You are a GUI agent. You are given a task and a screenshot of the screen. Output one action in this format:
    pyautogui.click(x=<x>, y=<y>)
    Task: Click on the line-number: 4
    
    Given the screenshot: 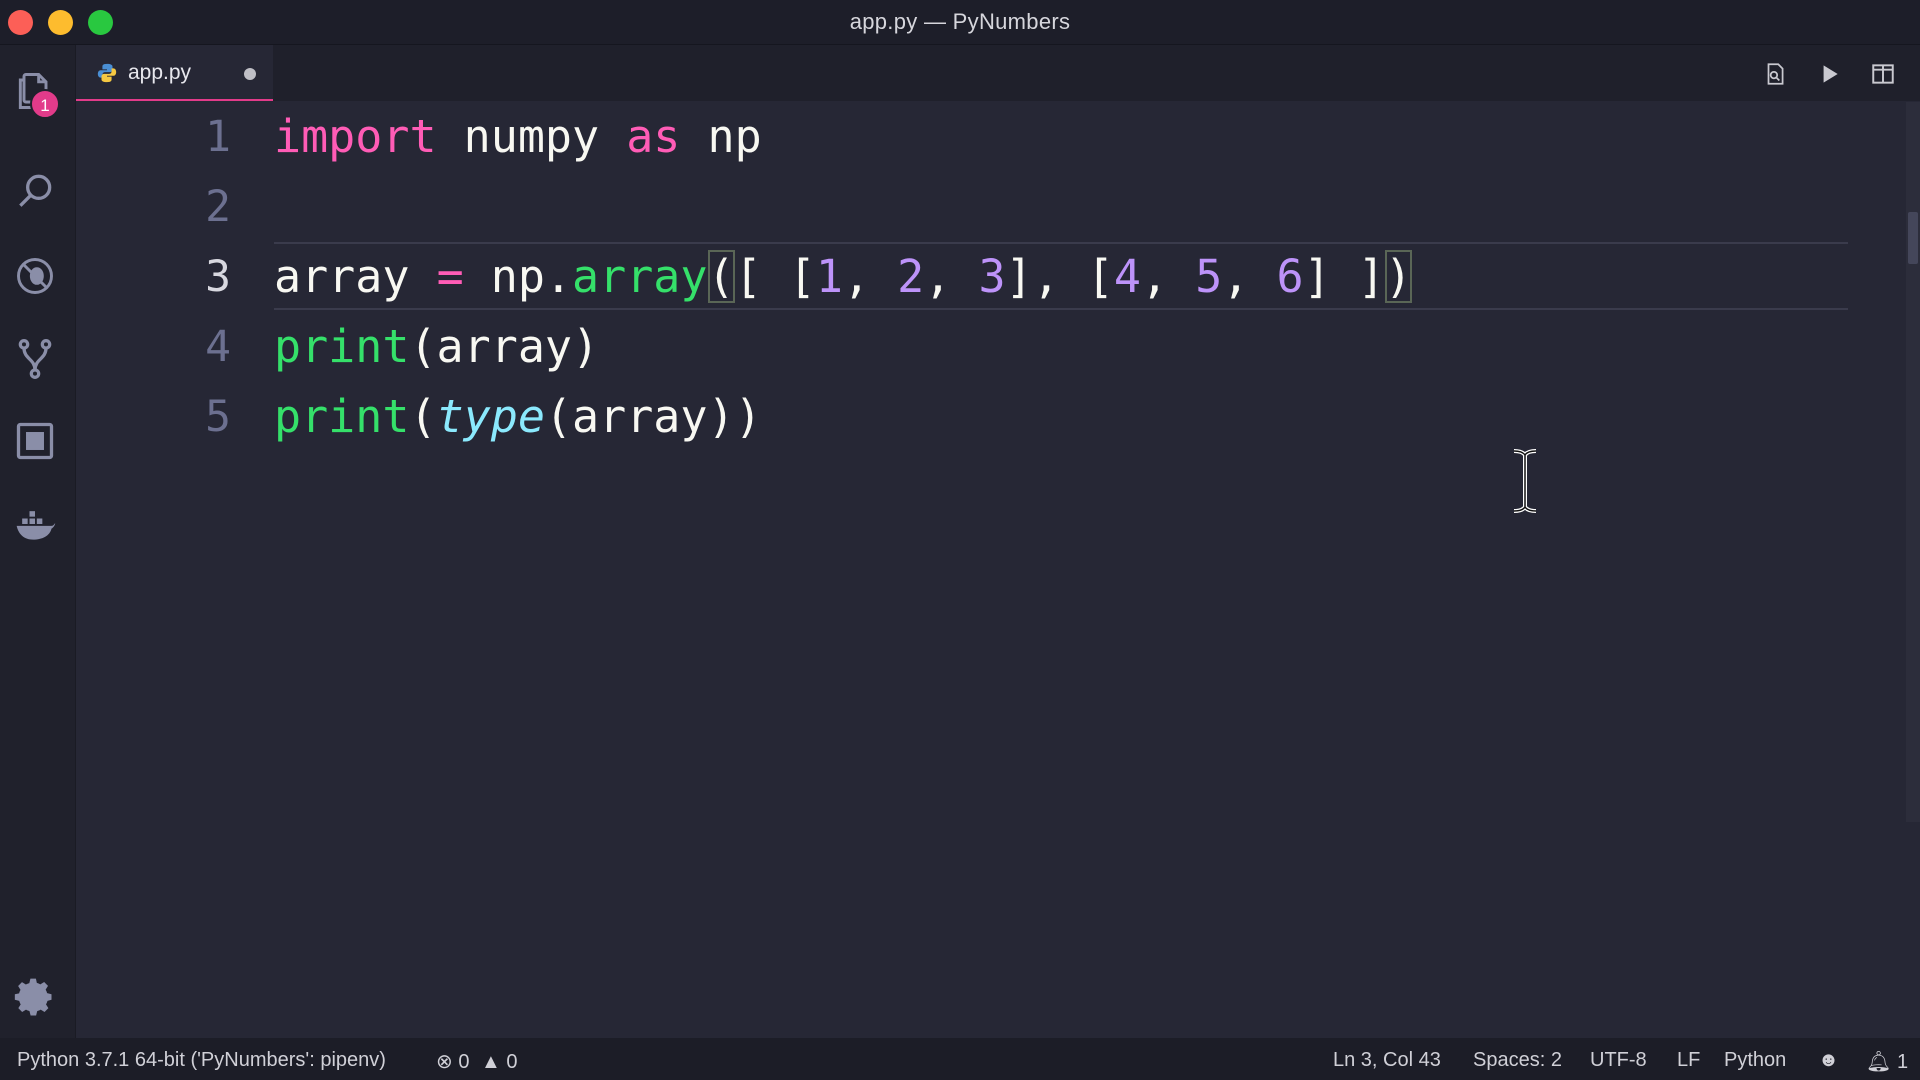 What is the action you would take?
    pyautogui.click(x=218, y=347)
    